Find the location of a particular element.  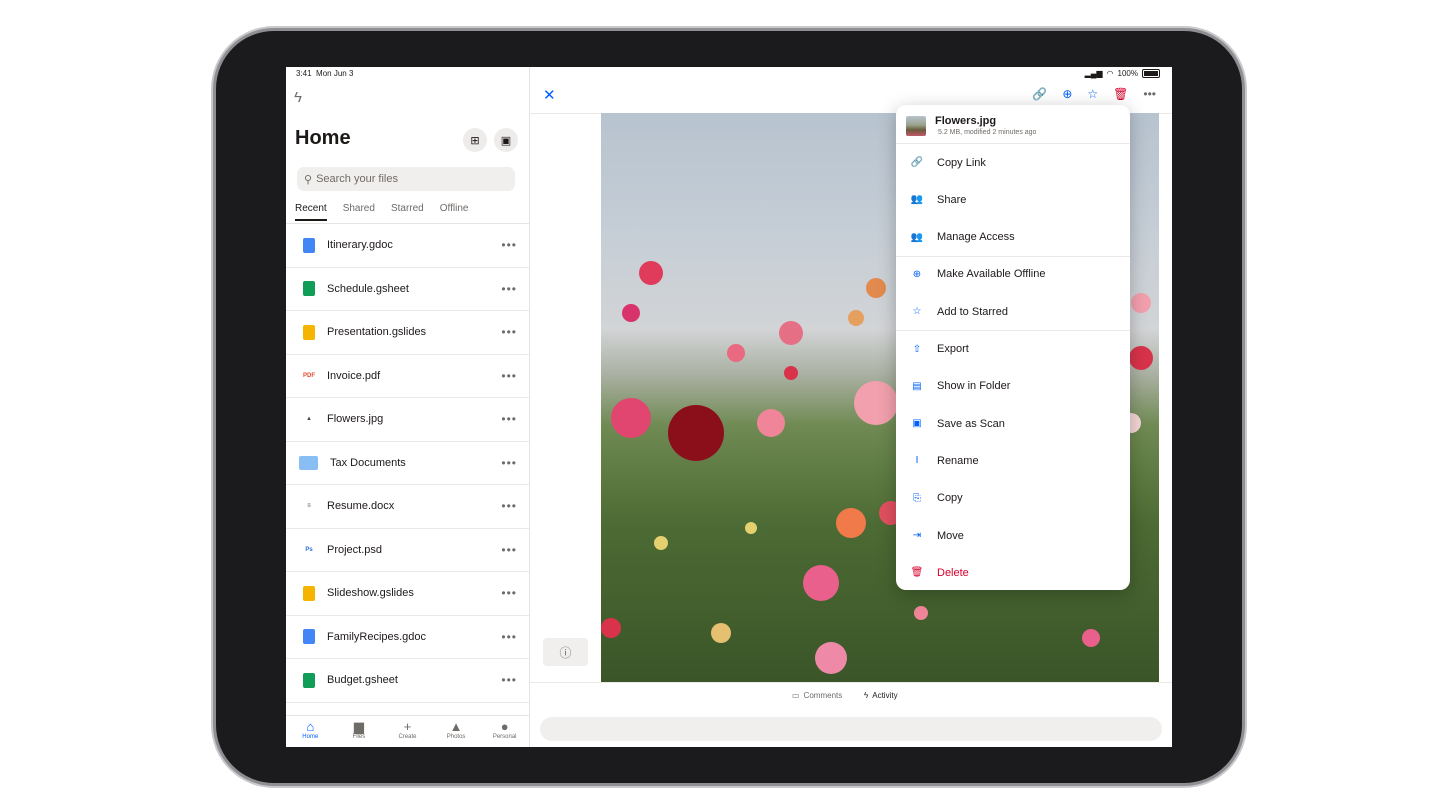

comments-tab: ▭ Comments is located at coordinates (817, 695).